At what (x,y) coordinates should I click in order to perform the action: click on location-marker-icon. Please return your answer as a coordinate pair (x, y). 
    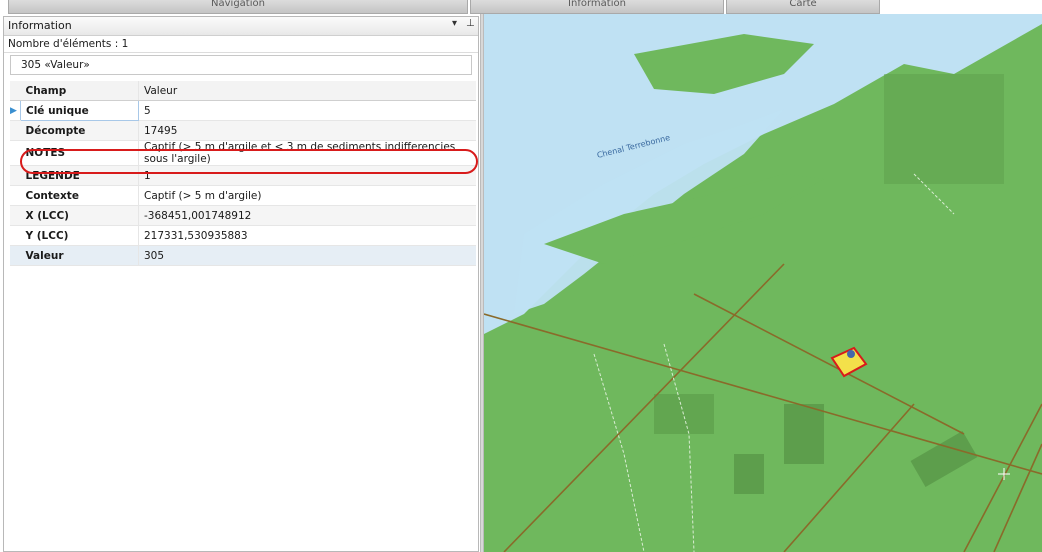
    Looking at the image, I should click on (851, 354).